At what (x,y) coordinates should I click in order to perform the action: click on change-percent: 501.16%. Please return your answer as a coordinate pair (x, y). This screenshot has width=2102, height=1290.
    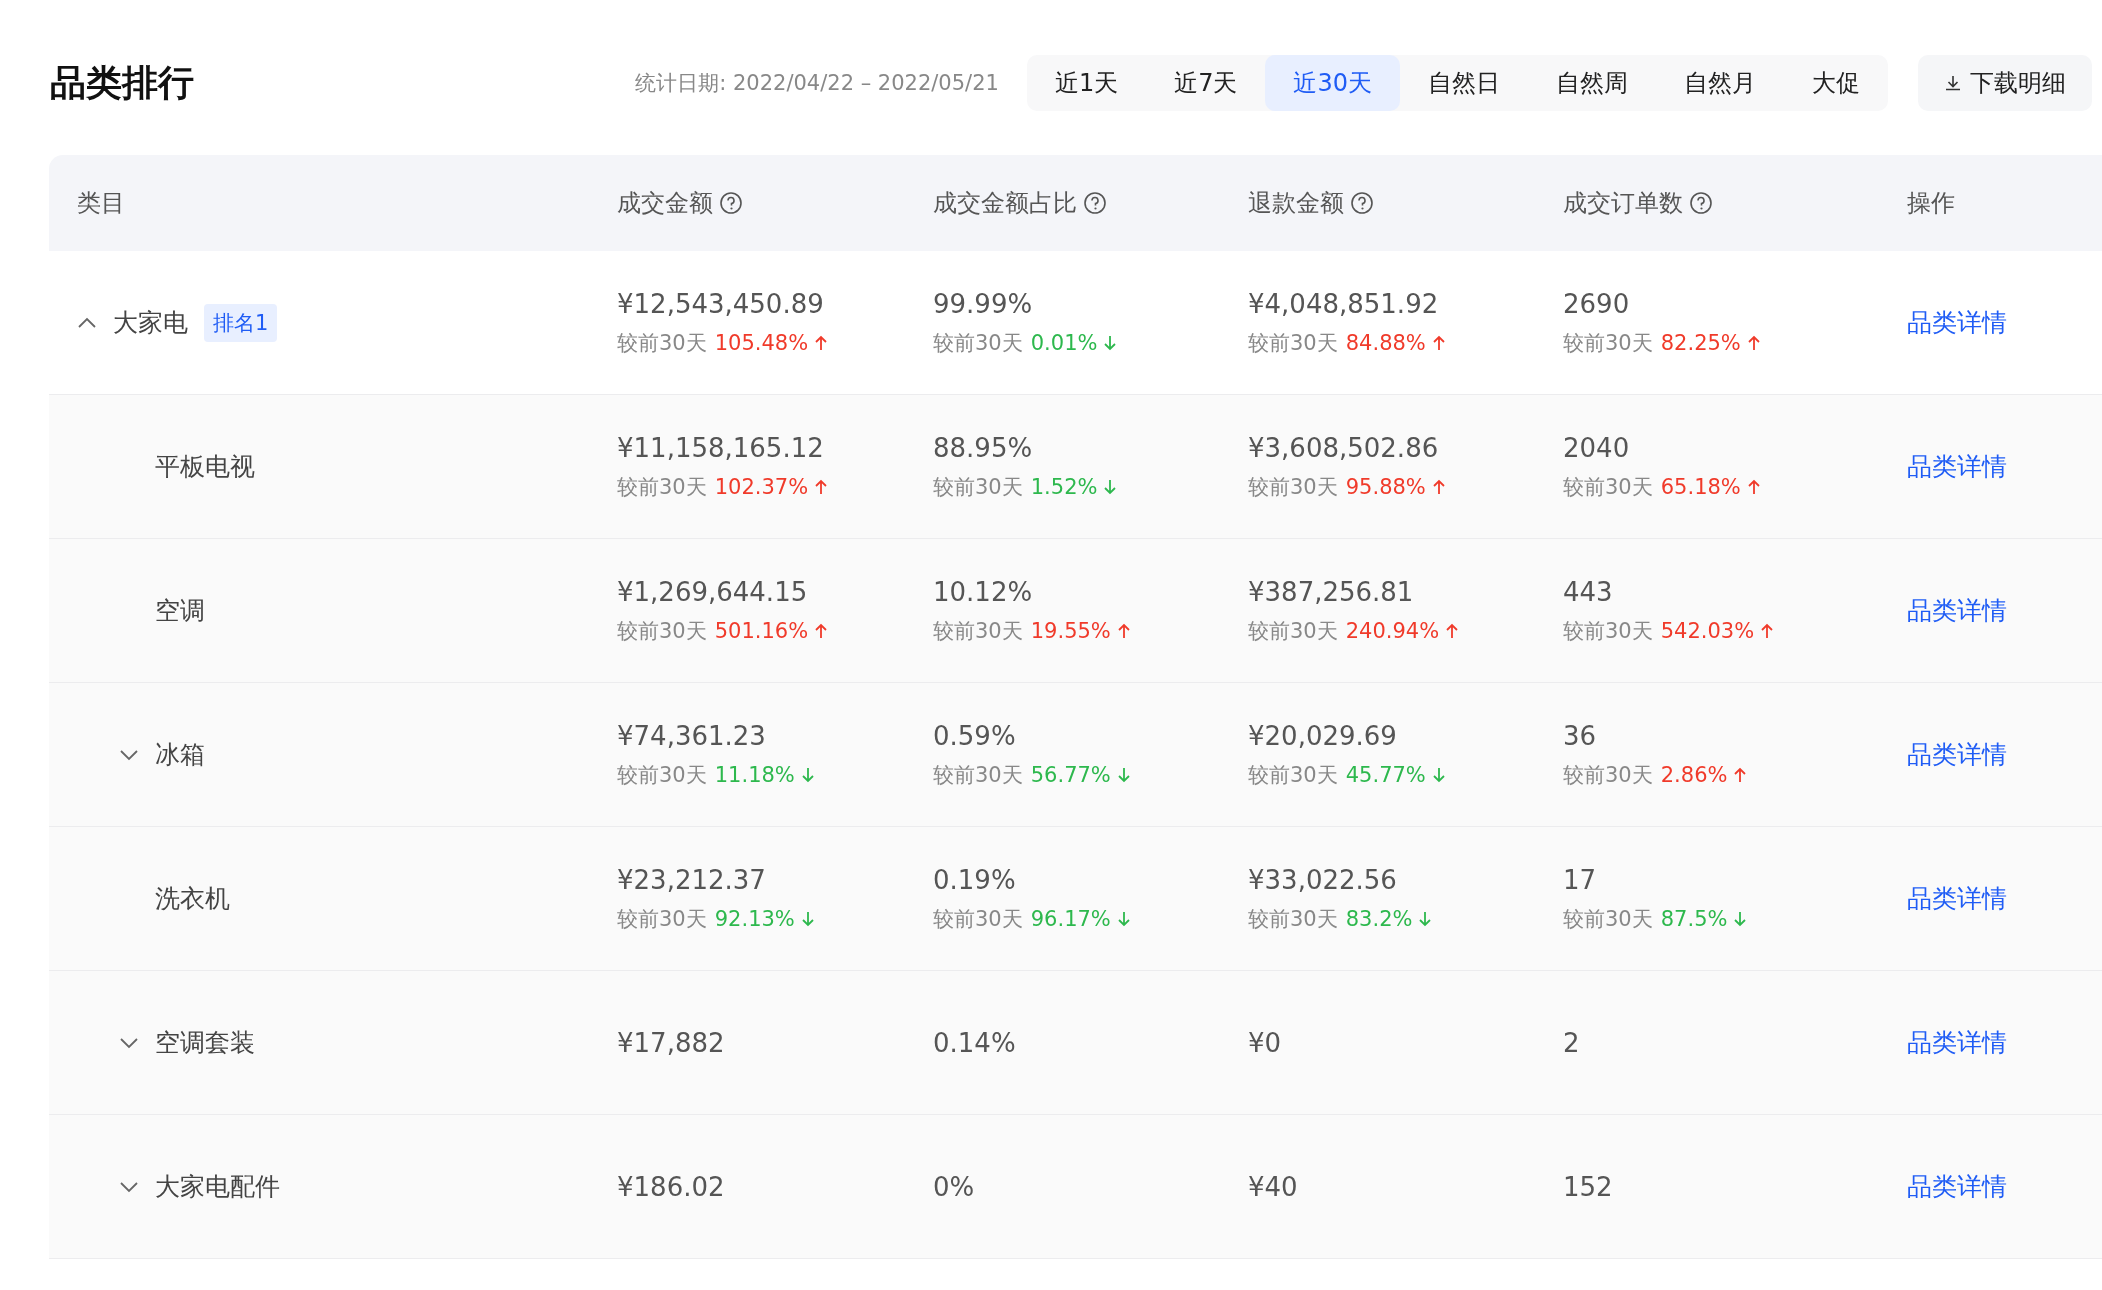
    Looking at the image, I should click on (761, 630).